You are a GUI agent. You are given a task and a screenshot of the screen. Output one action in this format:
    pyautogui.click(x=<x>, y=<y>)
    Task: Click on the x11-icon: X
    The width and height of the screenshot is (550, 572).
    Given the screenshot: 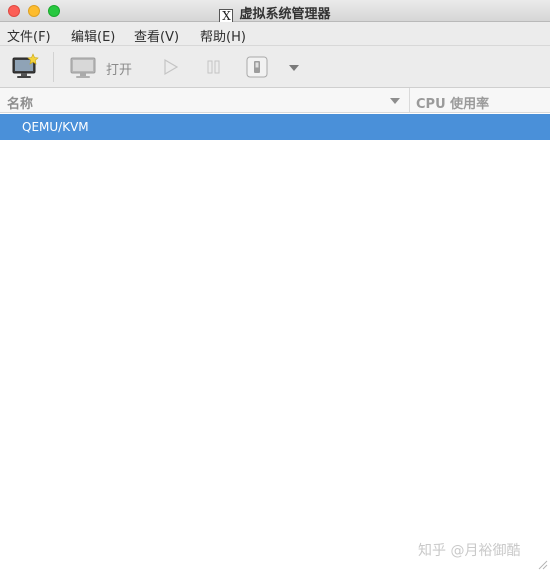 What is the action you would take?
    pyautogui.click(x=226, y=16)
    